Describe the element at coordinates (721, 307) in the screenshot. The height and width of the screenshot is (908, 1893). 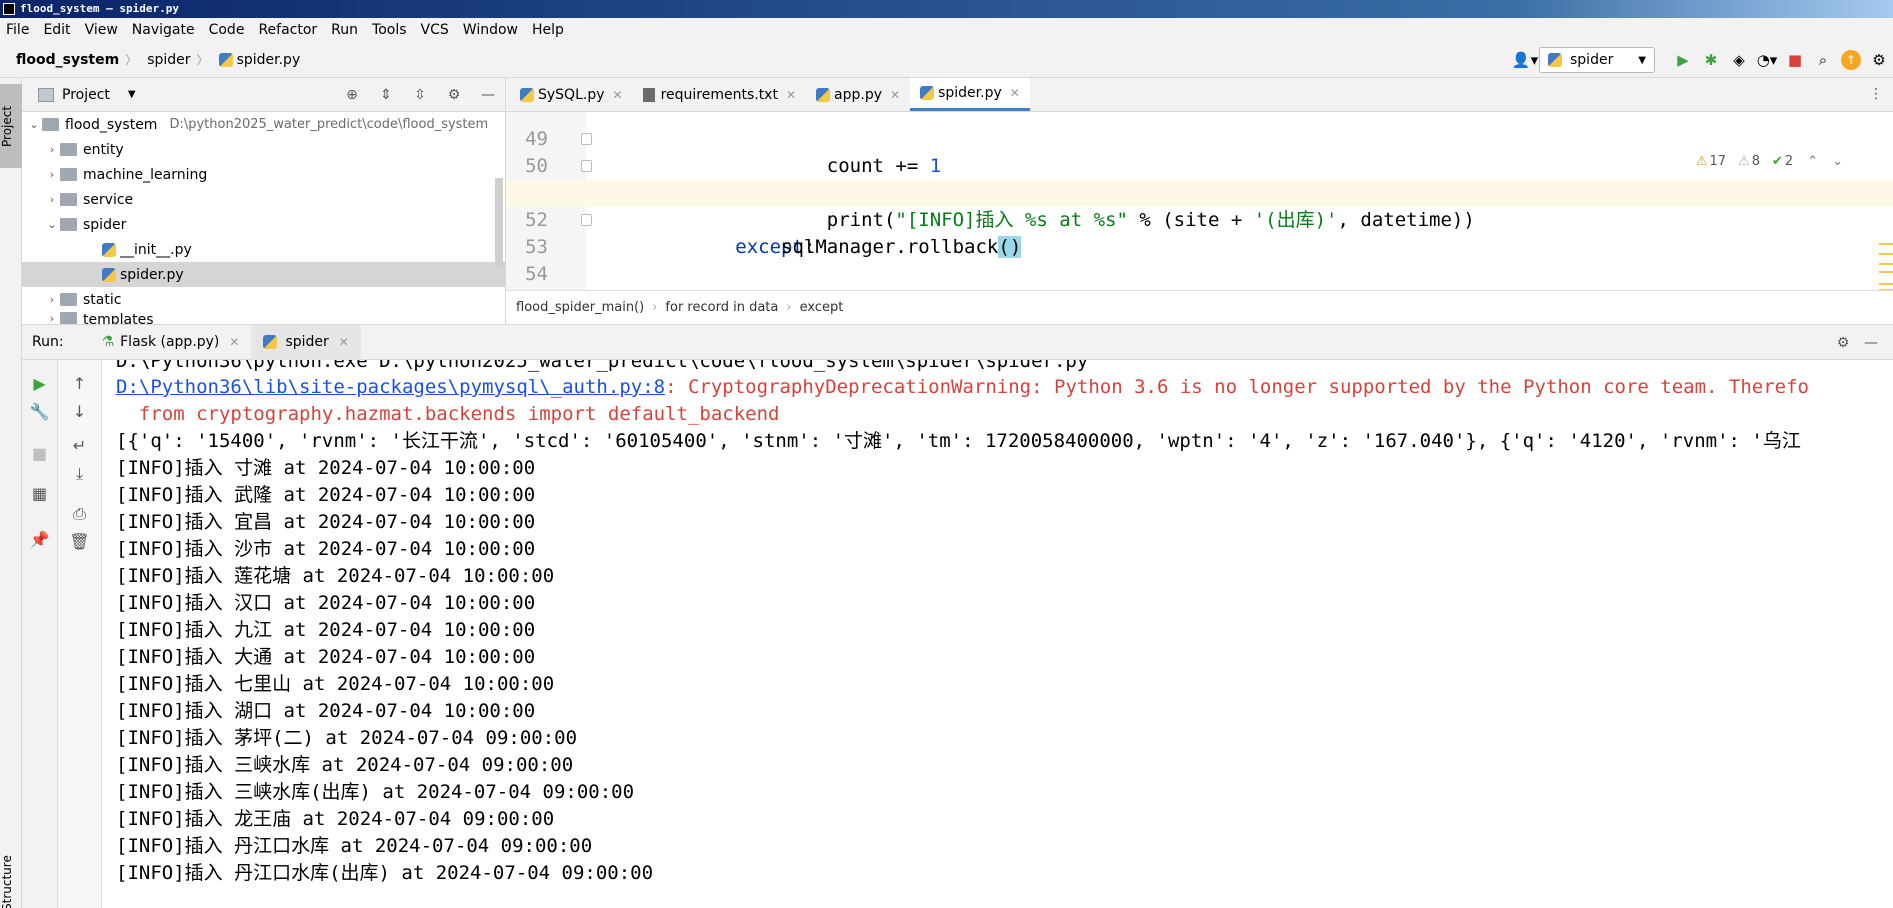
I see `breadcrumb-loop: for record in data` at that location.